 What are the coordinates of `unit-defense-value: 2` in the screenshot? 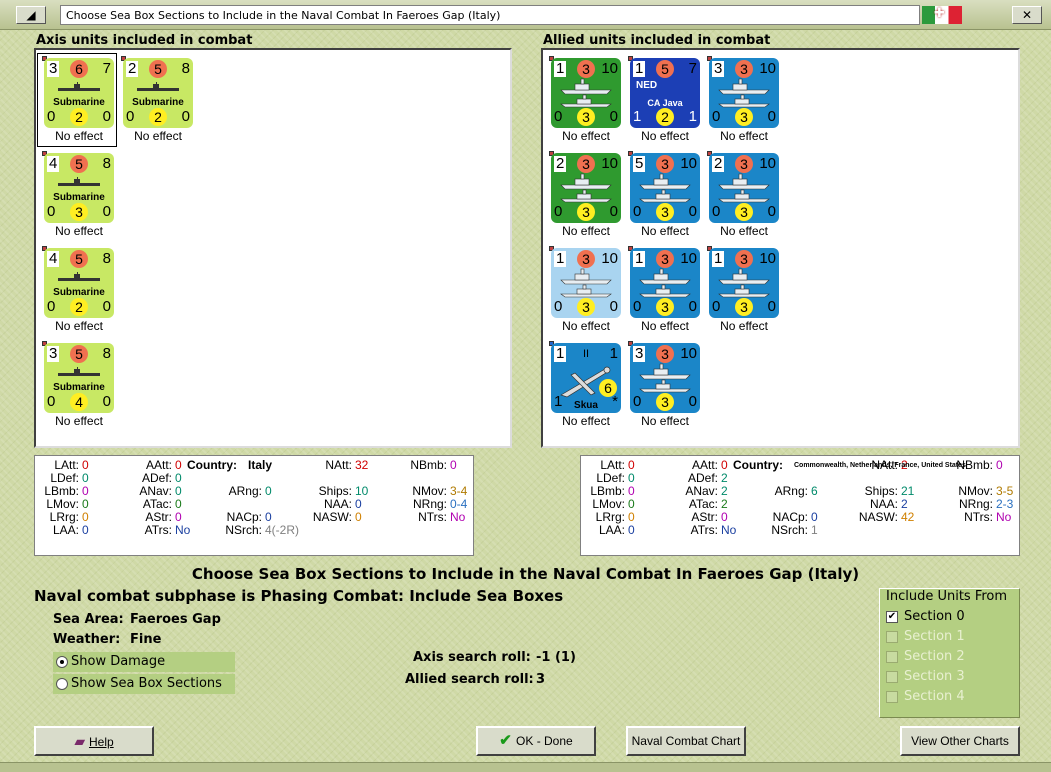 It's located at (79, 307).